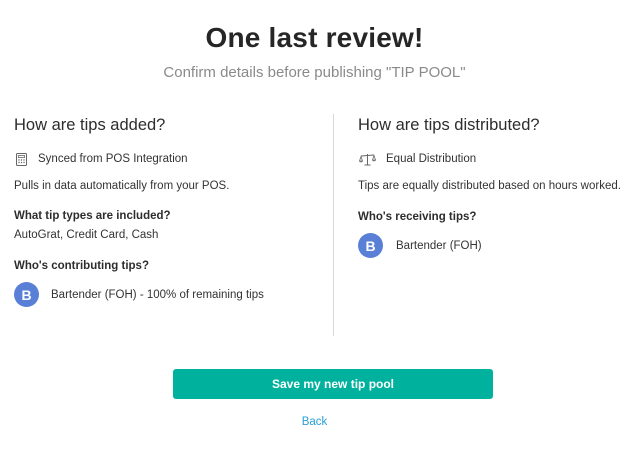 The height and width of the screenshot is (454, 629). What do you see at coordinates (333, 384) in the screenshot?
I see `save-tip-pool-button: Save my new tip pool` at bounding box center [333, 384].